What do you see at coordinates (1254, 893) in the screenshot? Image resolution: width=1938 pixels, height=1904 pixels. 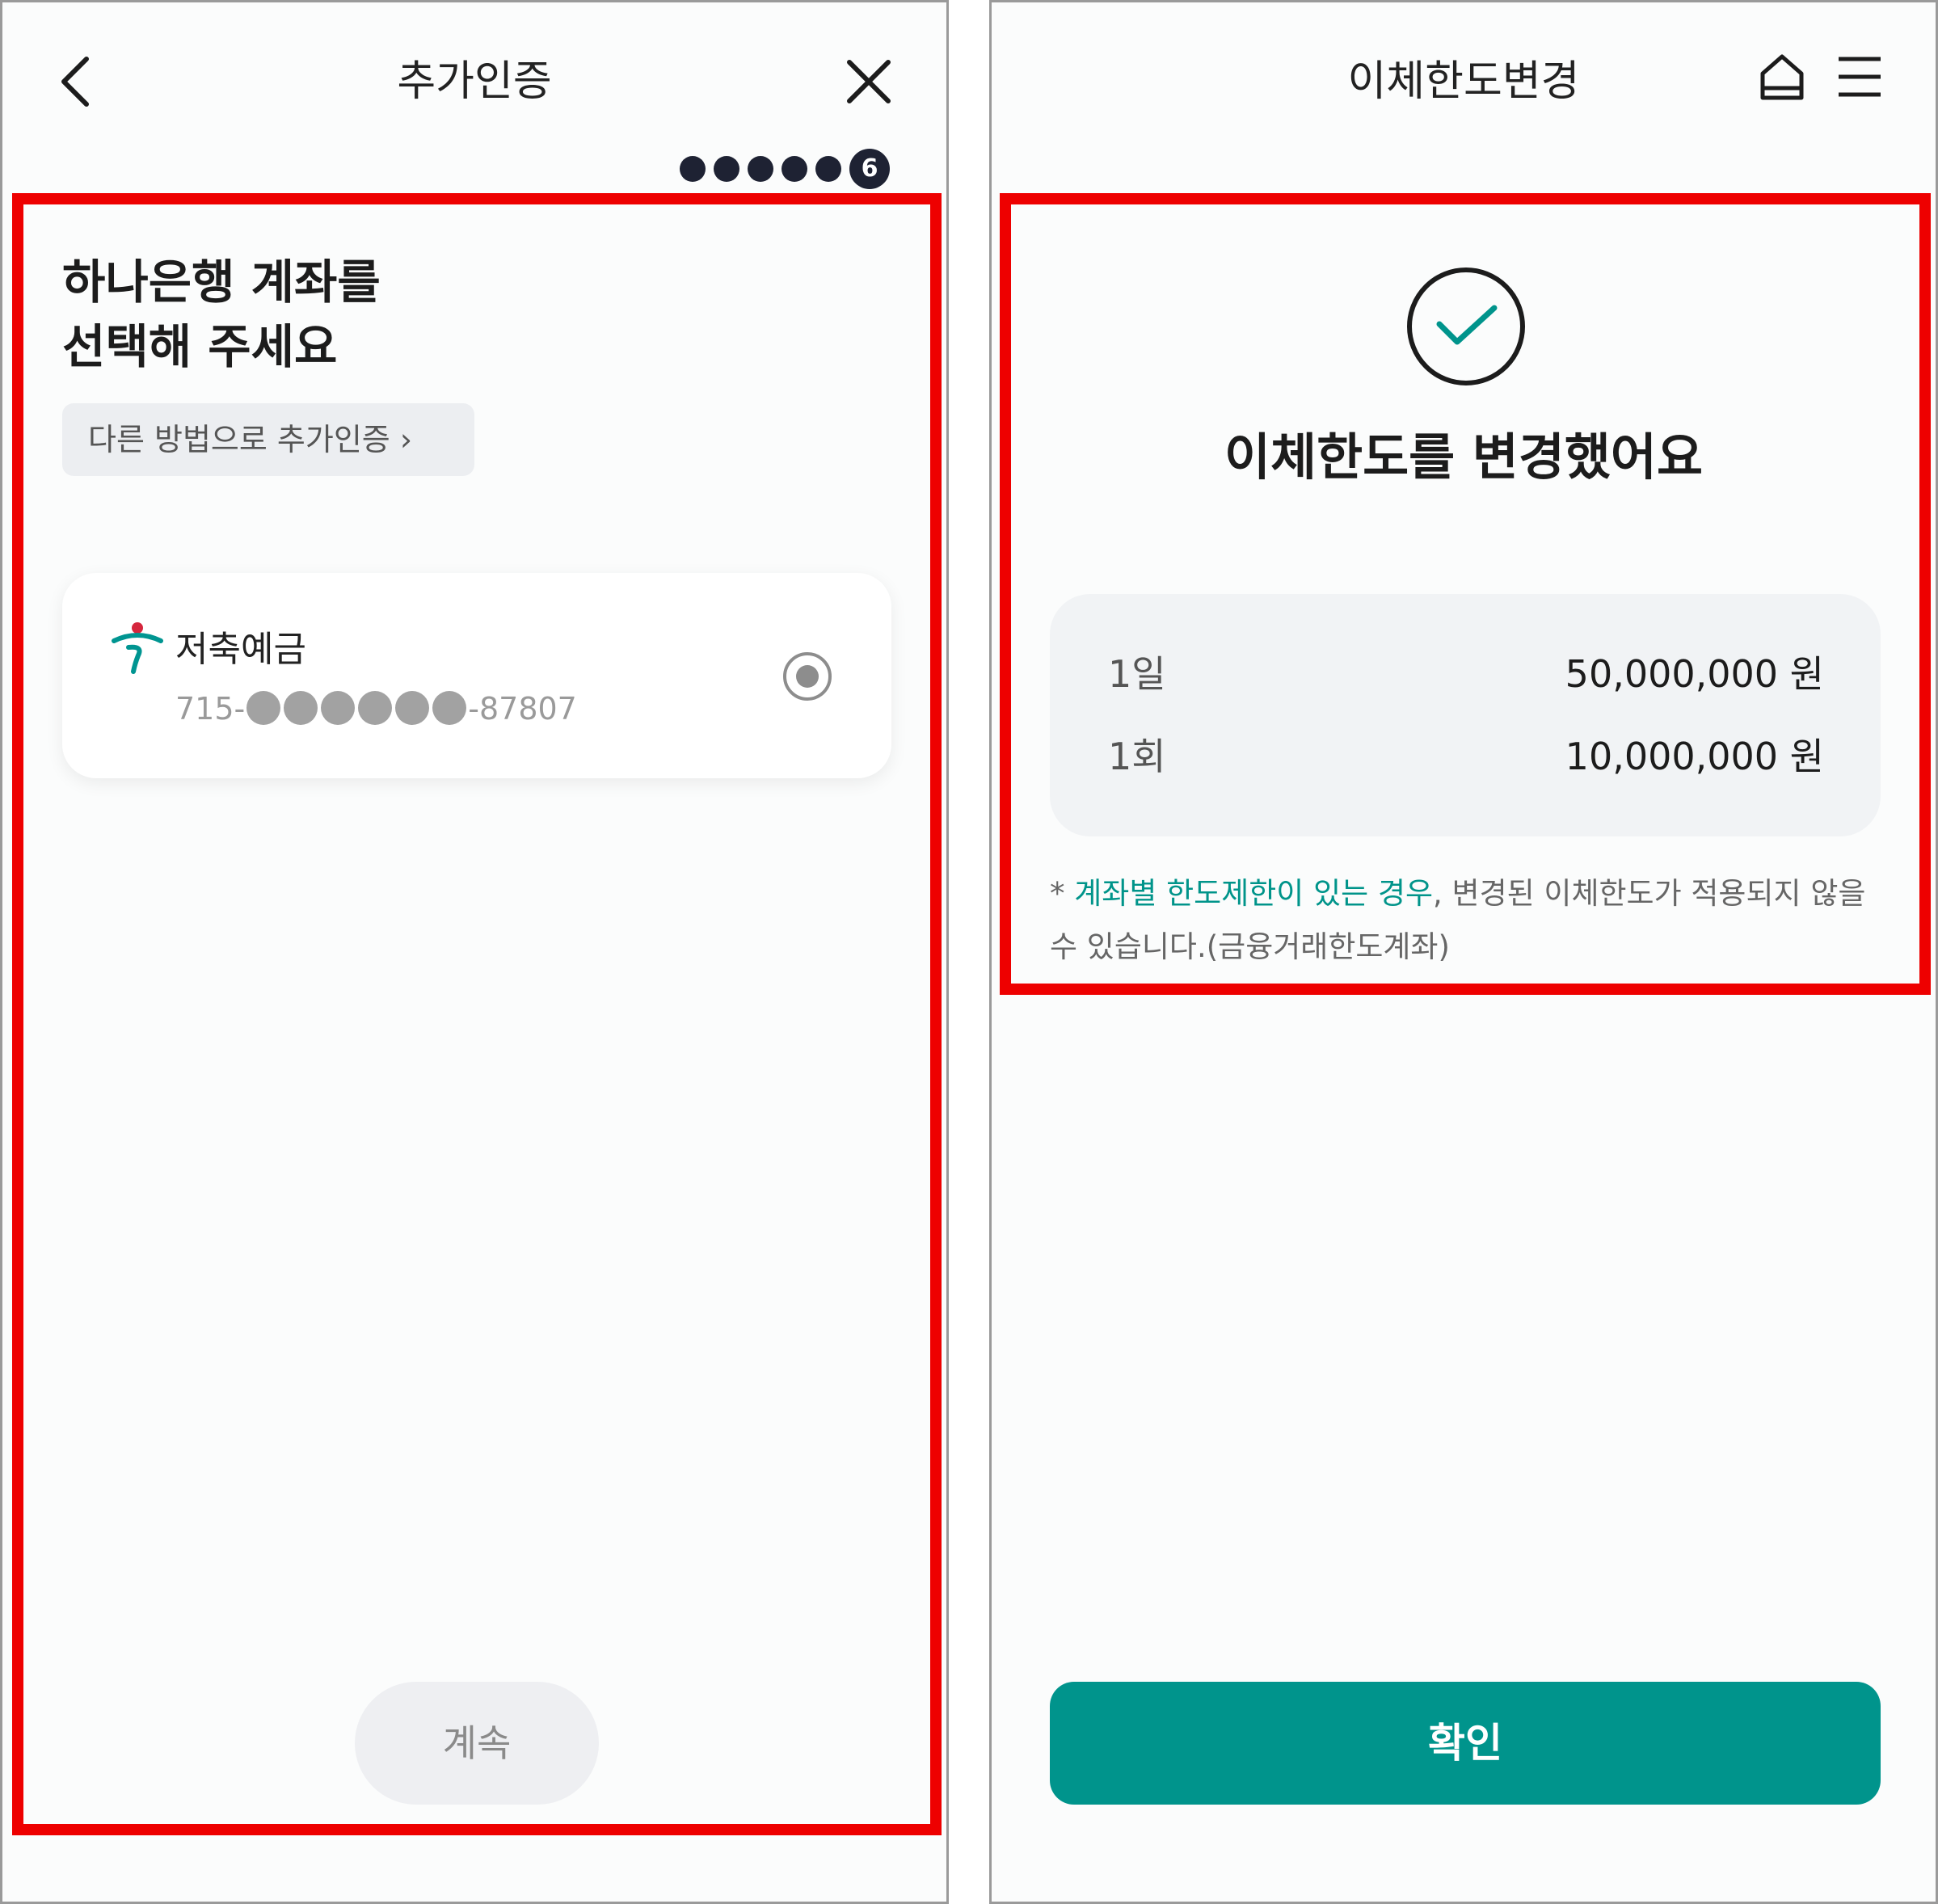 I see `note-accent-text: 계좌별 한도제한이 있는 경우` at bounding box center [1254, 893].